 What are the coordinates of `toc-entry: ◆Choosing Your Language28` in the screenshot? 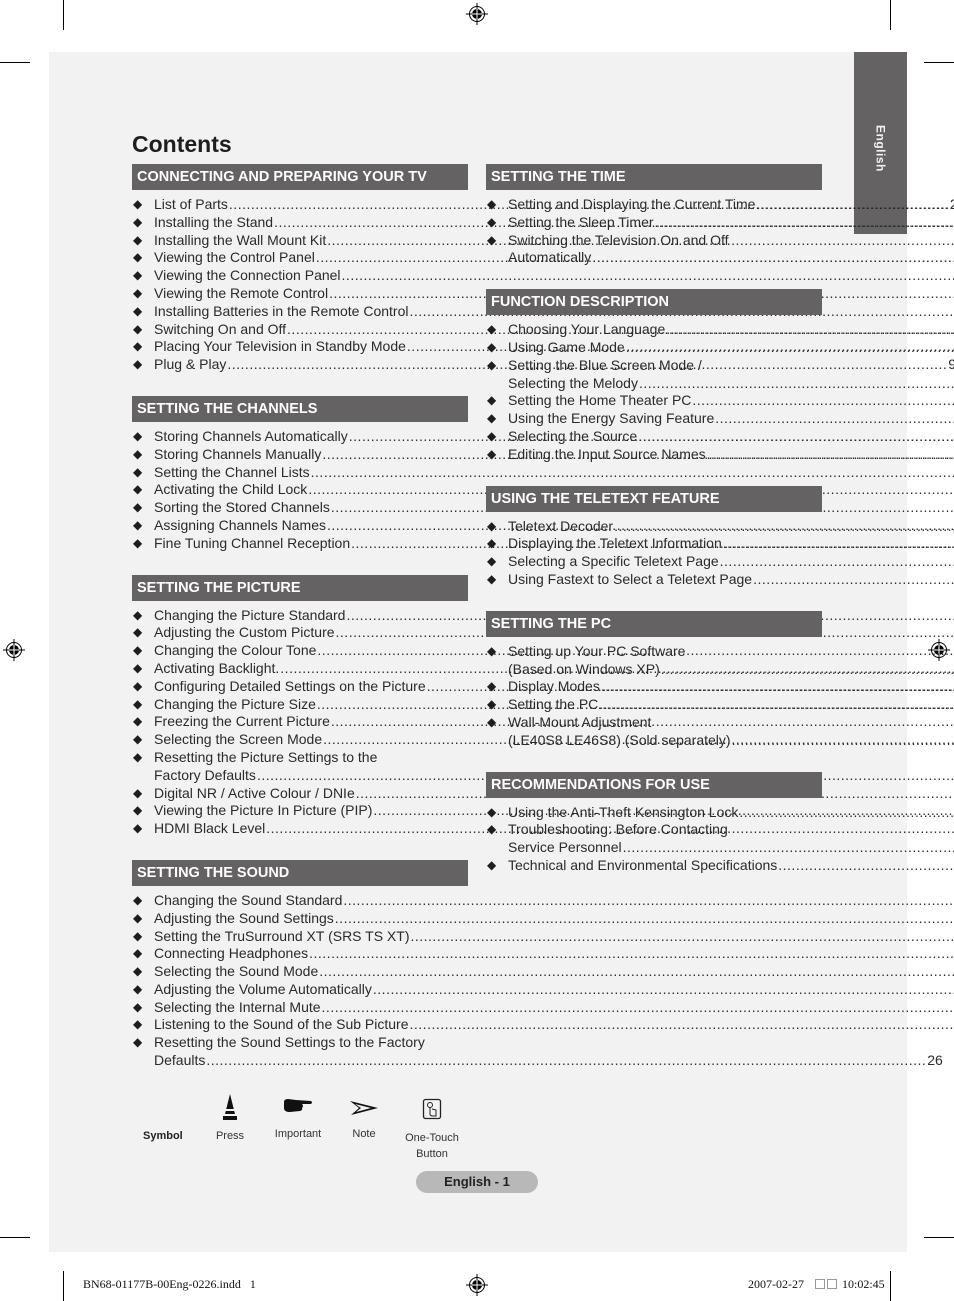 It's located at (654, 330).